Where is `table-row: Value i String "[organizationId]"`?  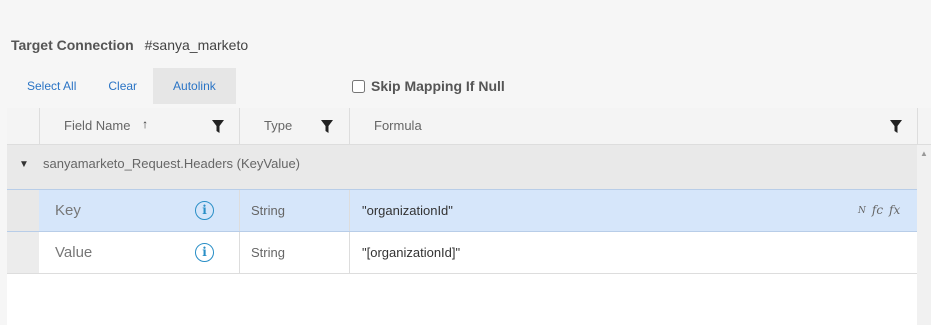
table-row: Value i String "[organizationId]" is located at coordinates (462, 253).